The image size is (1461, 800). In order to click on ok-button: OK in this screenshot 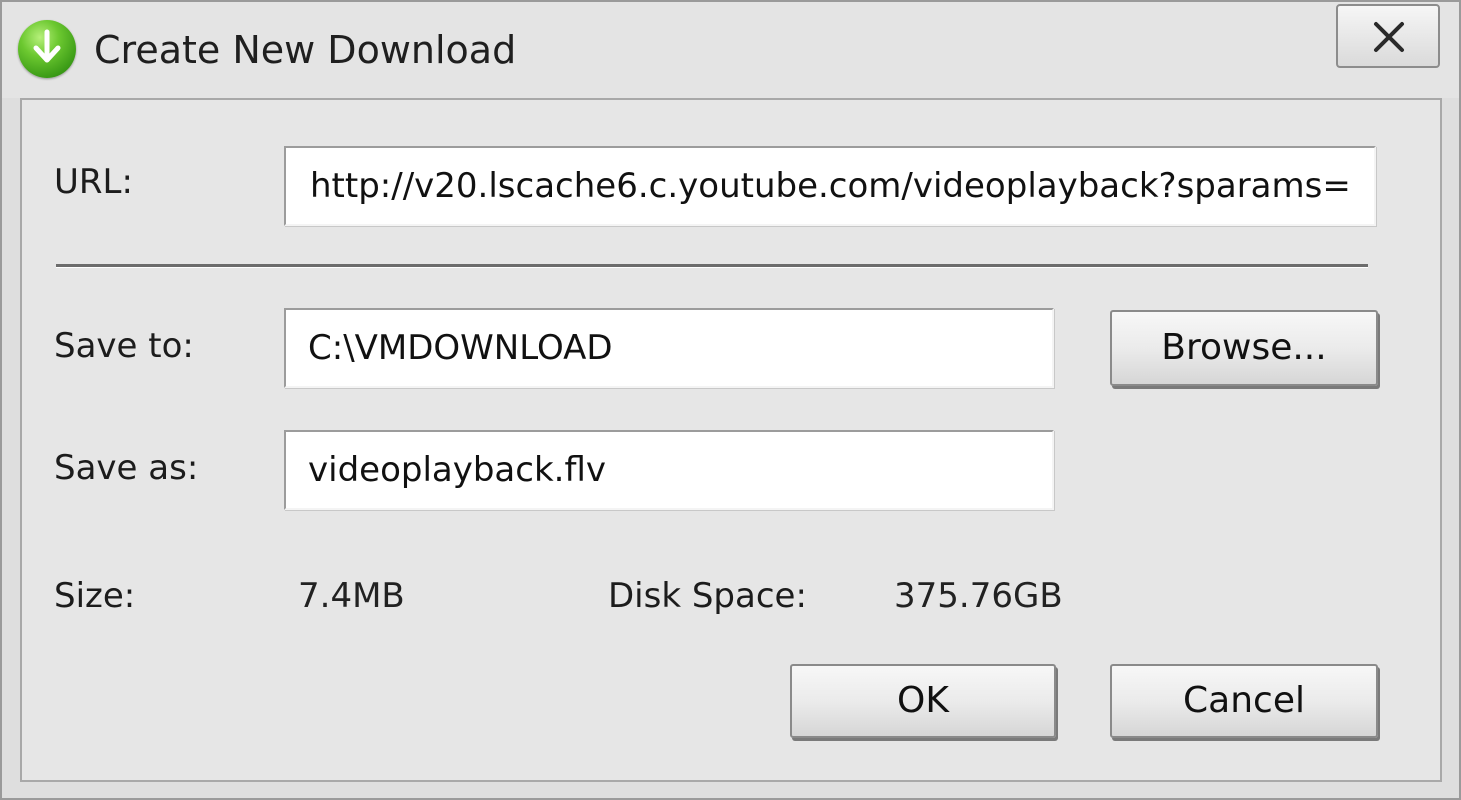, I will do `click(923, 701)`.